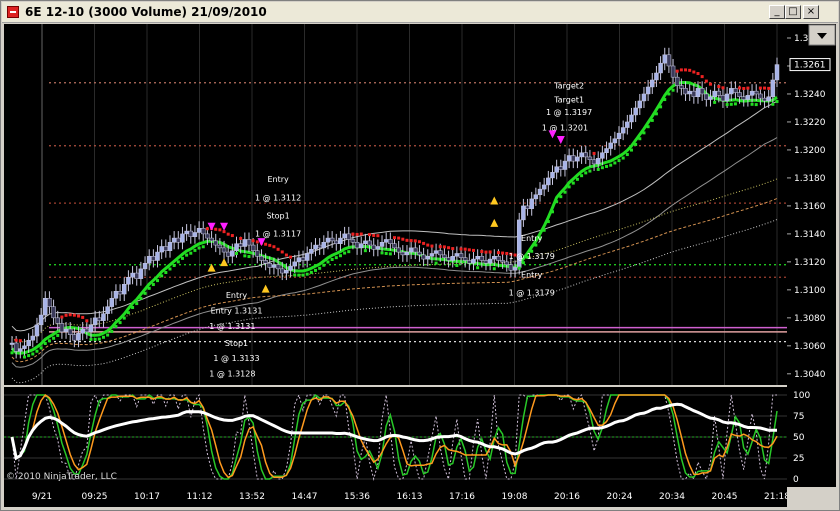  Describe the element at coordinates (278, 234) in the screenshot. I see `trade-annotation: 1 @ 1.3117` at that location.